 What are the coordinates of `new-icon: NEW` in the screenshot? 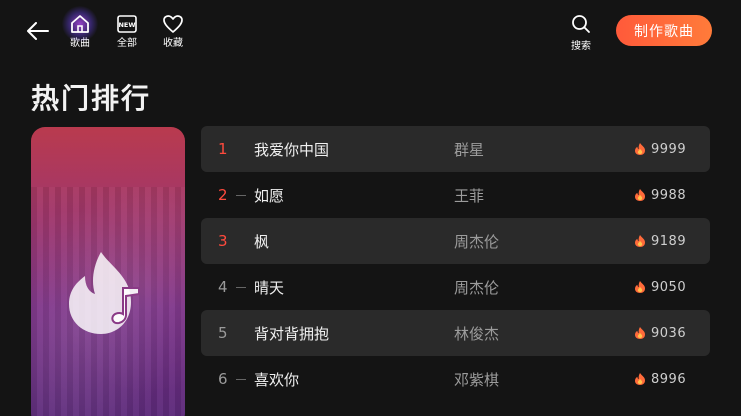 It's located at (127, 24).